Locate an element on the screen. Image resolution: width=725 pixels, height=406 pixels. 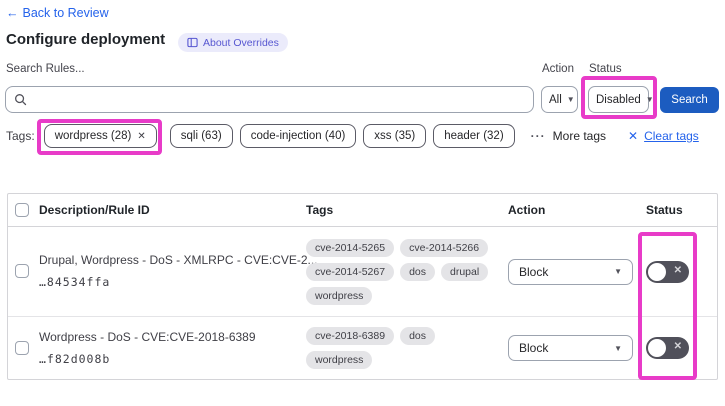
tag-chip-header: header (32) is located at coordinates (474, 136).